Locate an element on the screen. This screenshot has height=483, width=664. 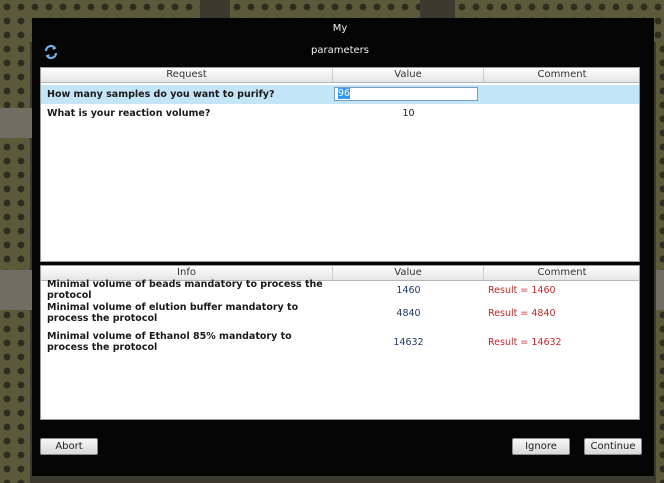
info-comment: Result = 14632 is located at coordinates (525, 342).